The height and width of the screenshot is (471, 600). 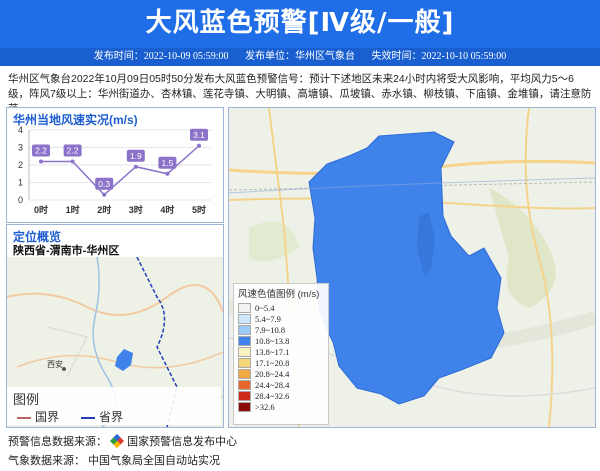 I want to click on wind-value-label: 3.1, so click(x=199, y=135).